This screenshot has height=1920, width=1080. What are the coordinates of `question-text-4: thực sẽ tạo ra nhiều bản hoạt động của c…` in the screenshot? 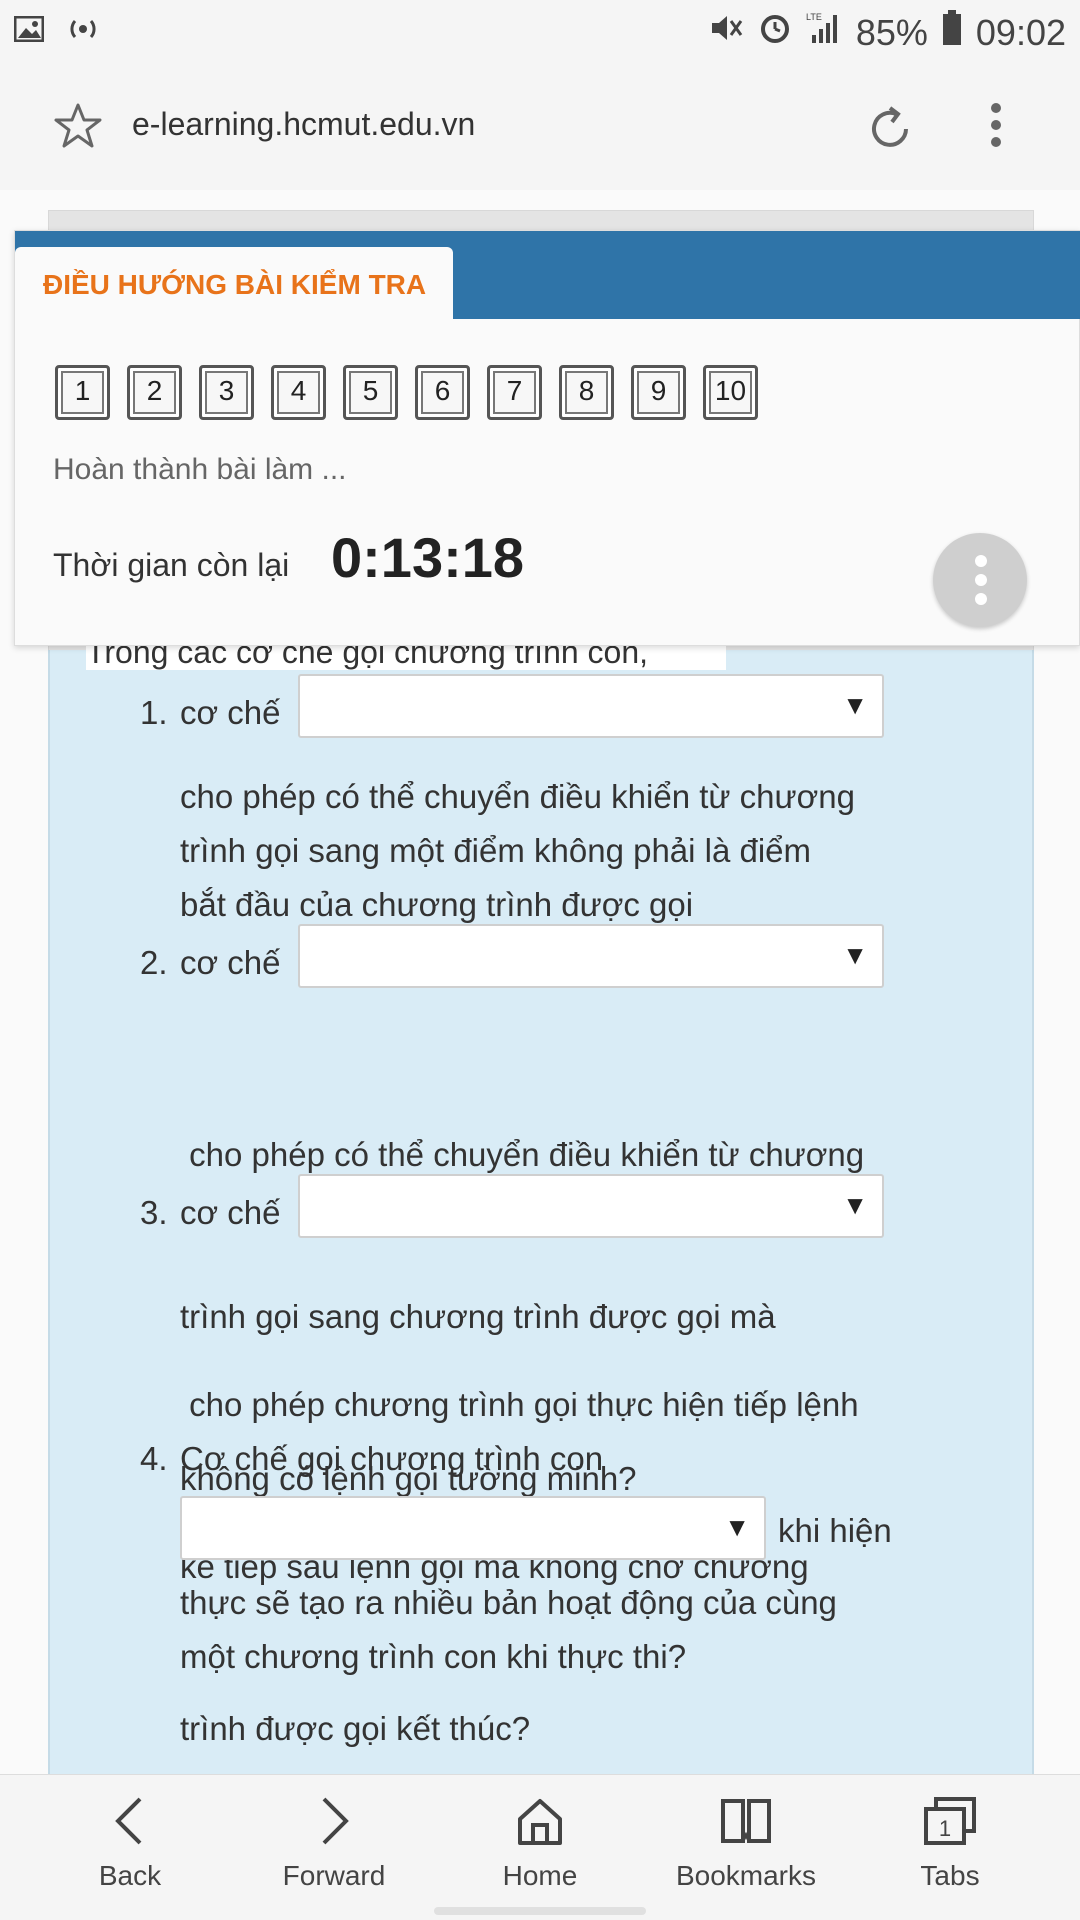 It's located at (600, 1630).